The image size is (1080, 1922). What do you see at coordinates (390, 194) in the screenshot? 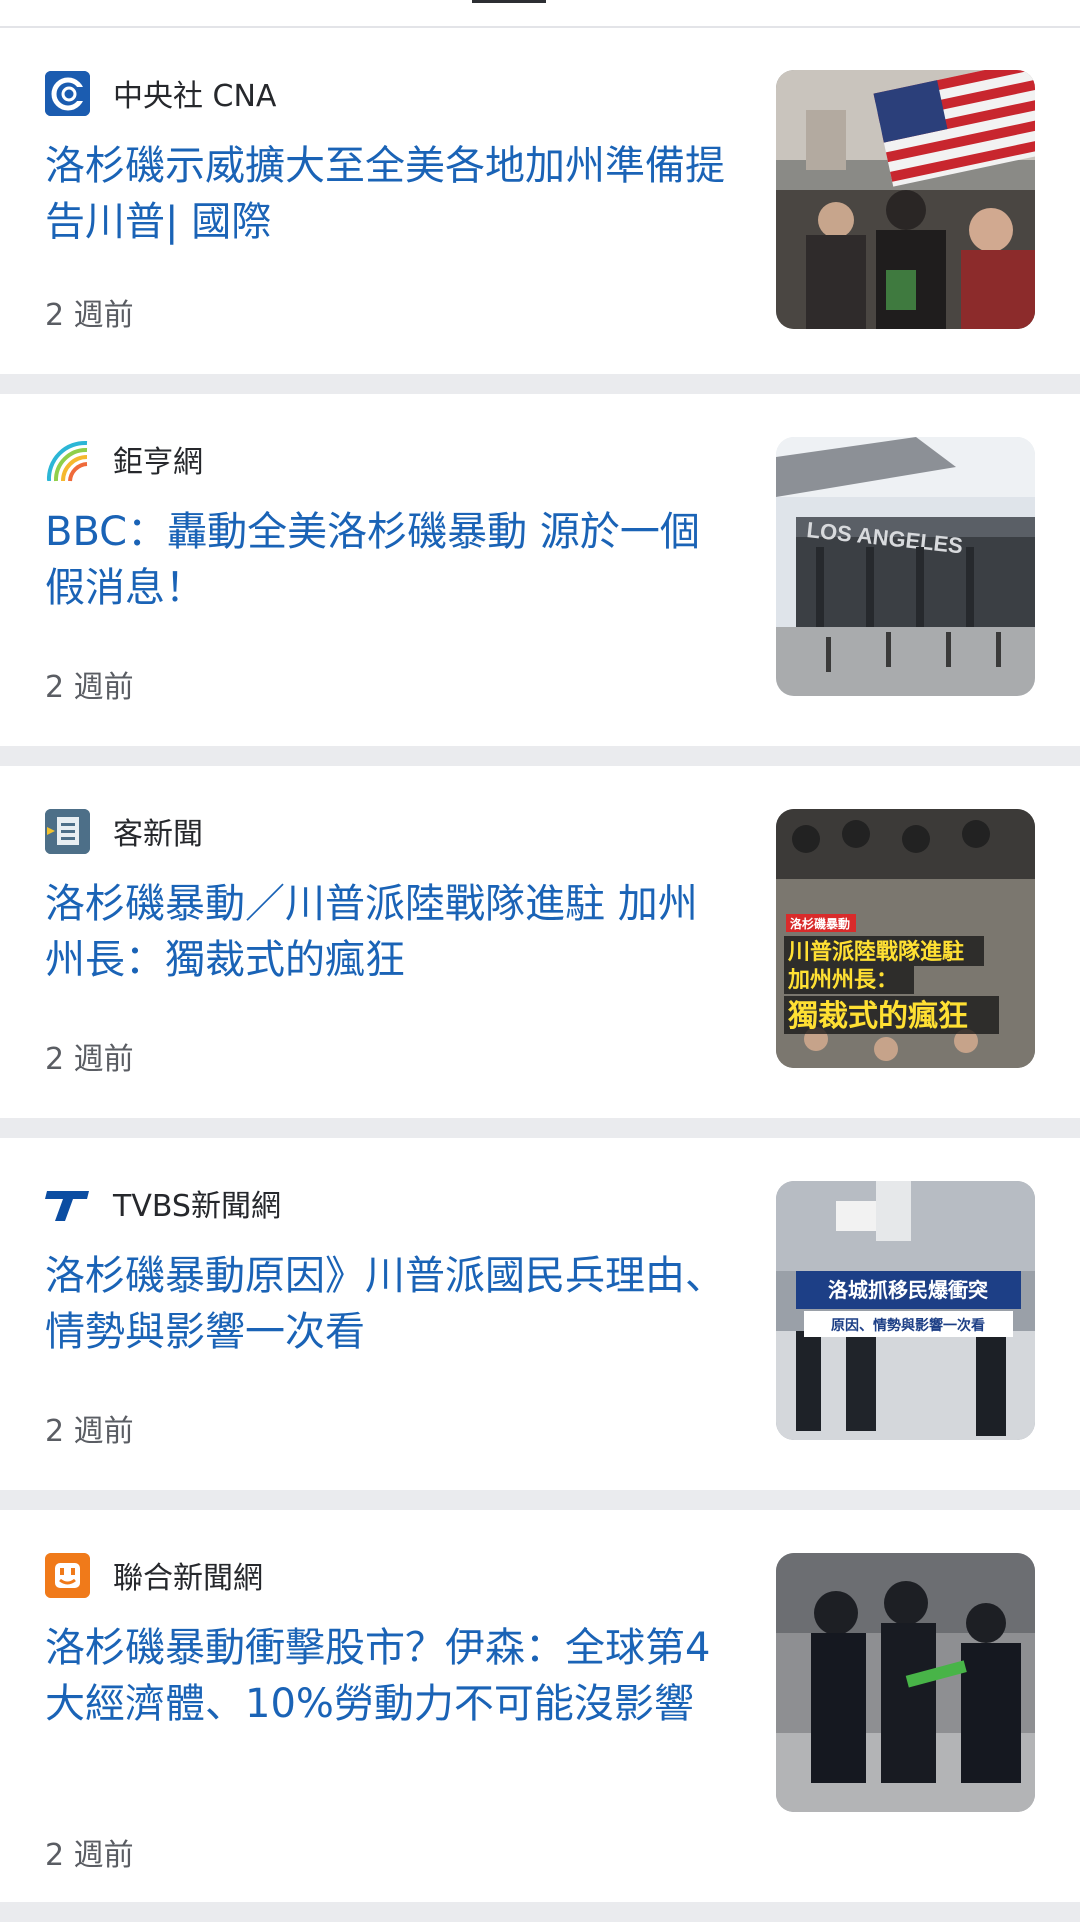
I see `headline-link: 洛杉磯示威擴大至全美各地加州準備提告川普| 國際` at bounding box center [390, 194].